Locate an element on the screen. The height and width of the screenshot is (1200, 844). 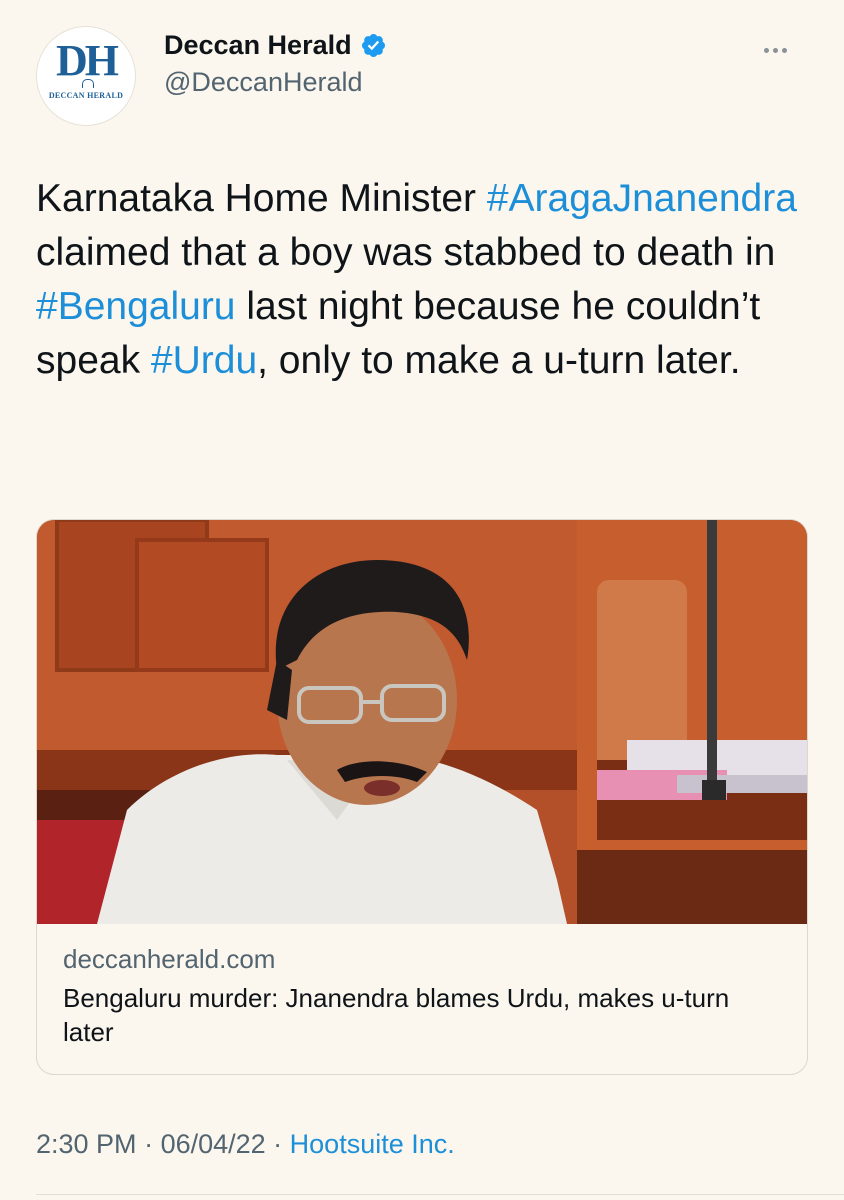
more-options-icon is located at coordinates (782, 50).